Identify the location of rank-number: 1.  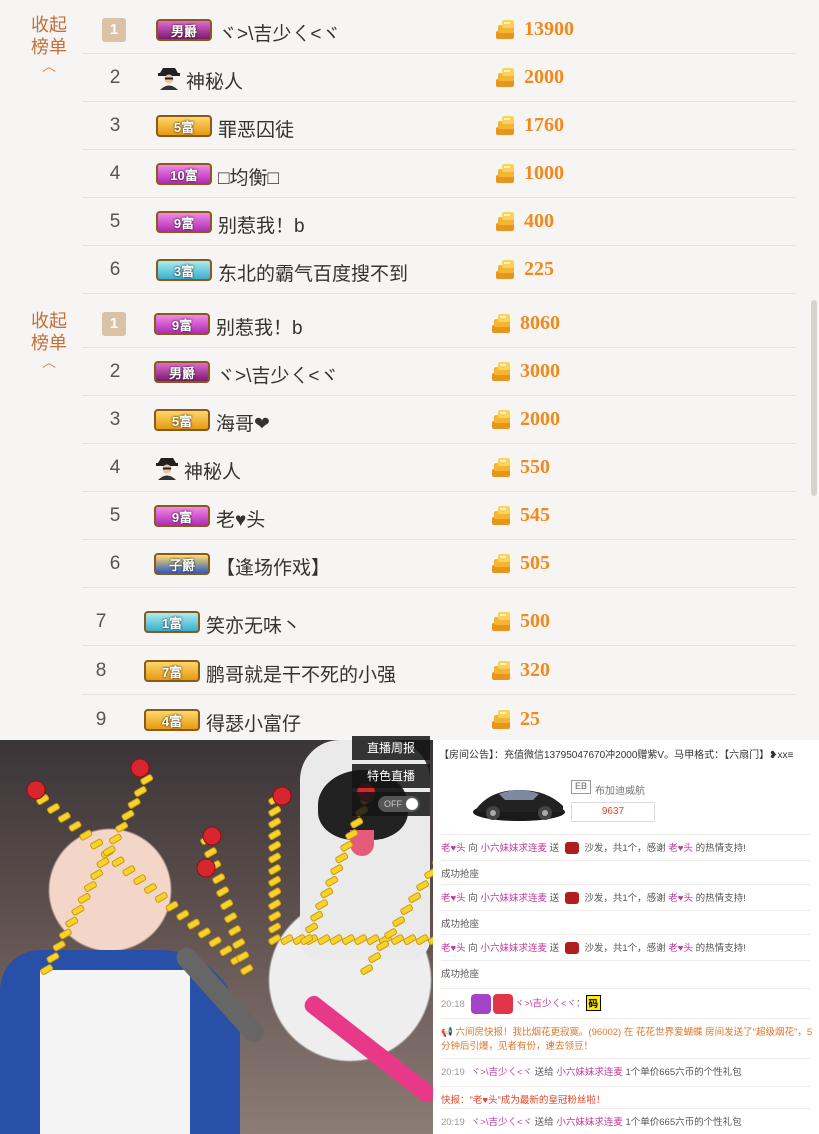
(114, 30).